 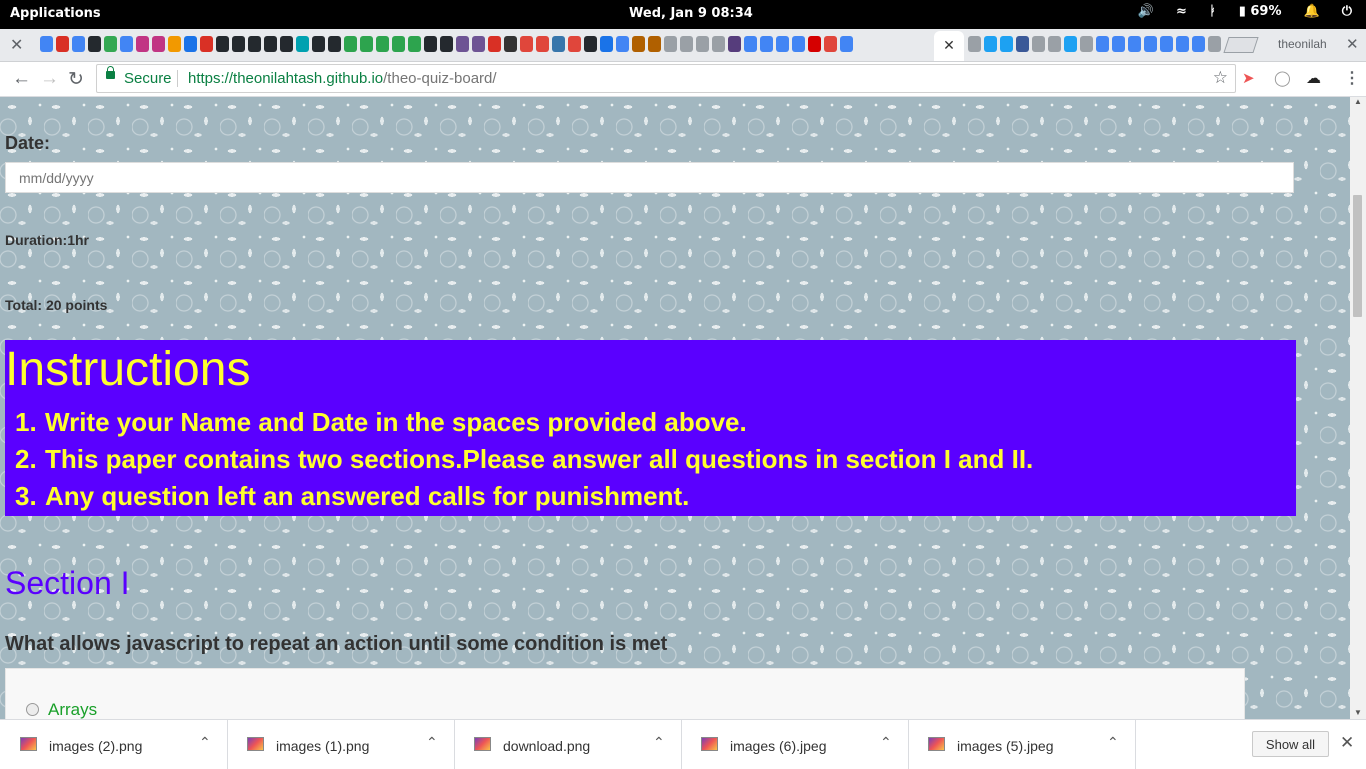 What do you see at coordinates (1358, 408) in the screenshot?
I see `page-scrollbar: ▲ ▼` at bounding box center [1358, 408].